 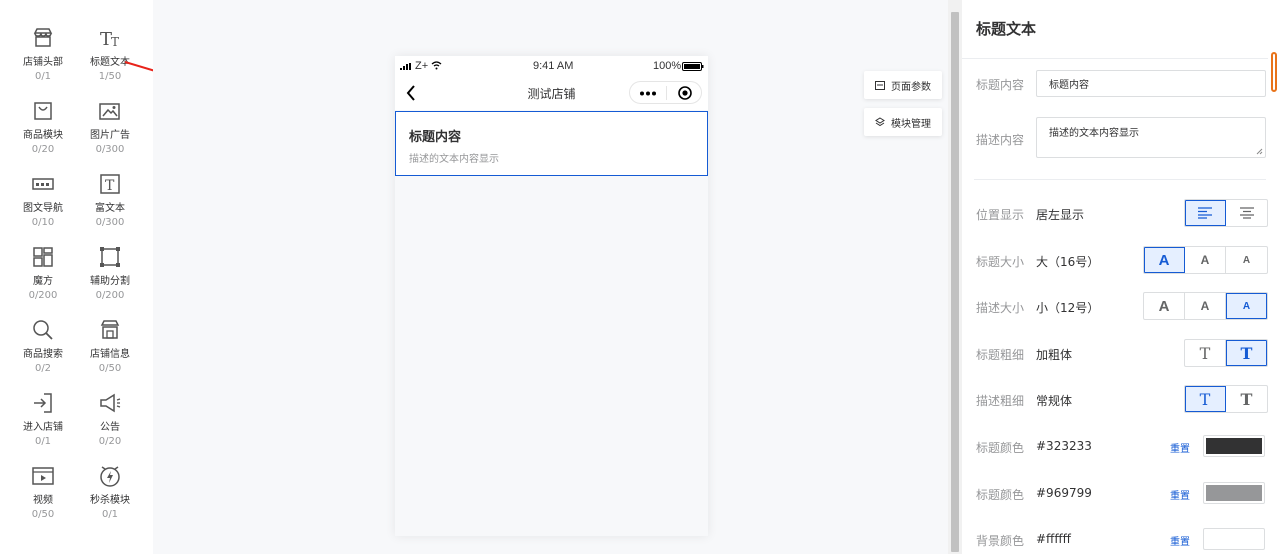 I want to click on palette-item-count: 0/50, so click(x=43, y=514).